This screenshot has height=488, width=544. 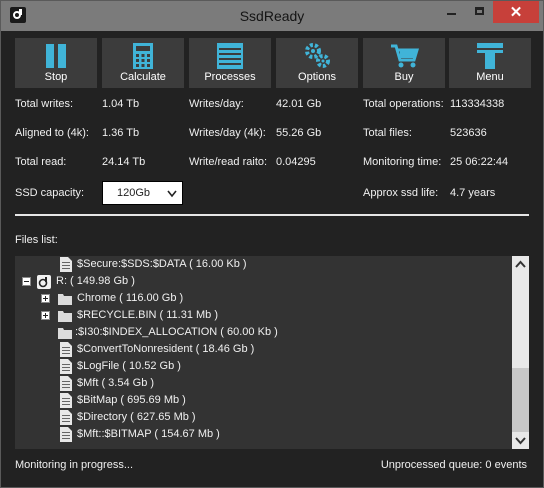 I want to click on tree-row-label: R: ( 149.98 Gb ), so click(x=95, y=281).